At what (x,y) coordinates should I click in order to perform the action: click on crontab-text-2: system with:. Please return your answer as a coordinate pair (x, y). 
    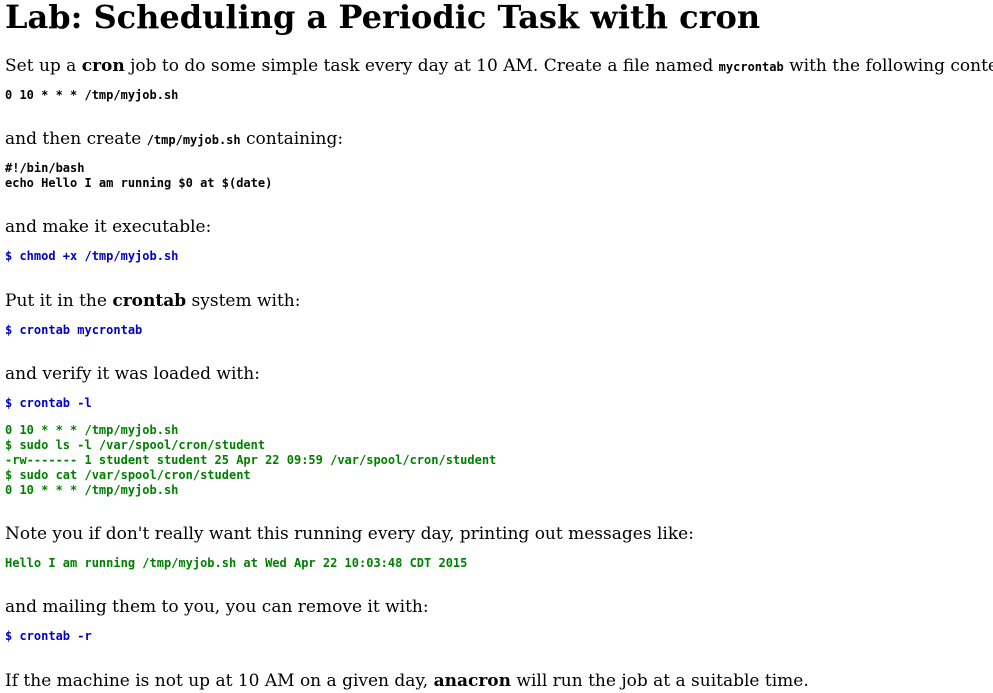
    Looking at the image, I should click on (243, 301).